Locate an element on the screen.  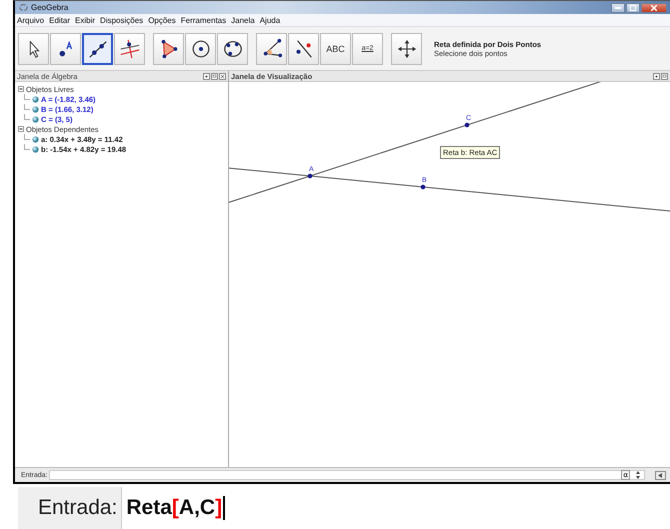
input-label: Entrada: is located at coordinates (77, 508).